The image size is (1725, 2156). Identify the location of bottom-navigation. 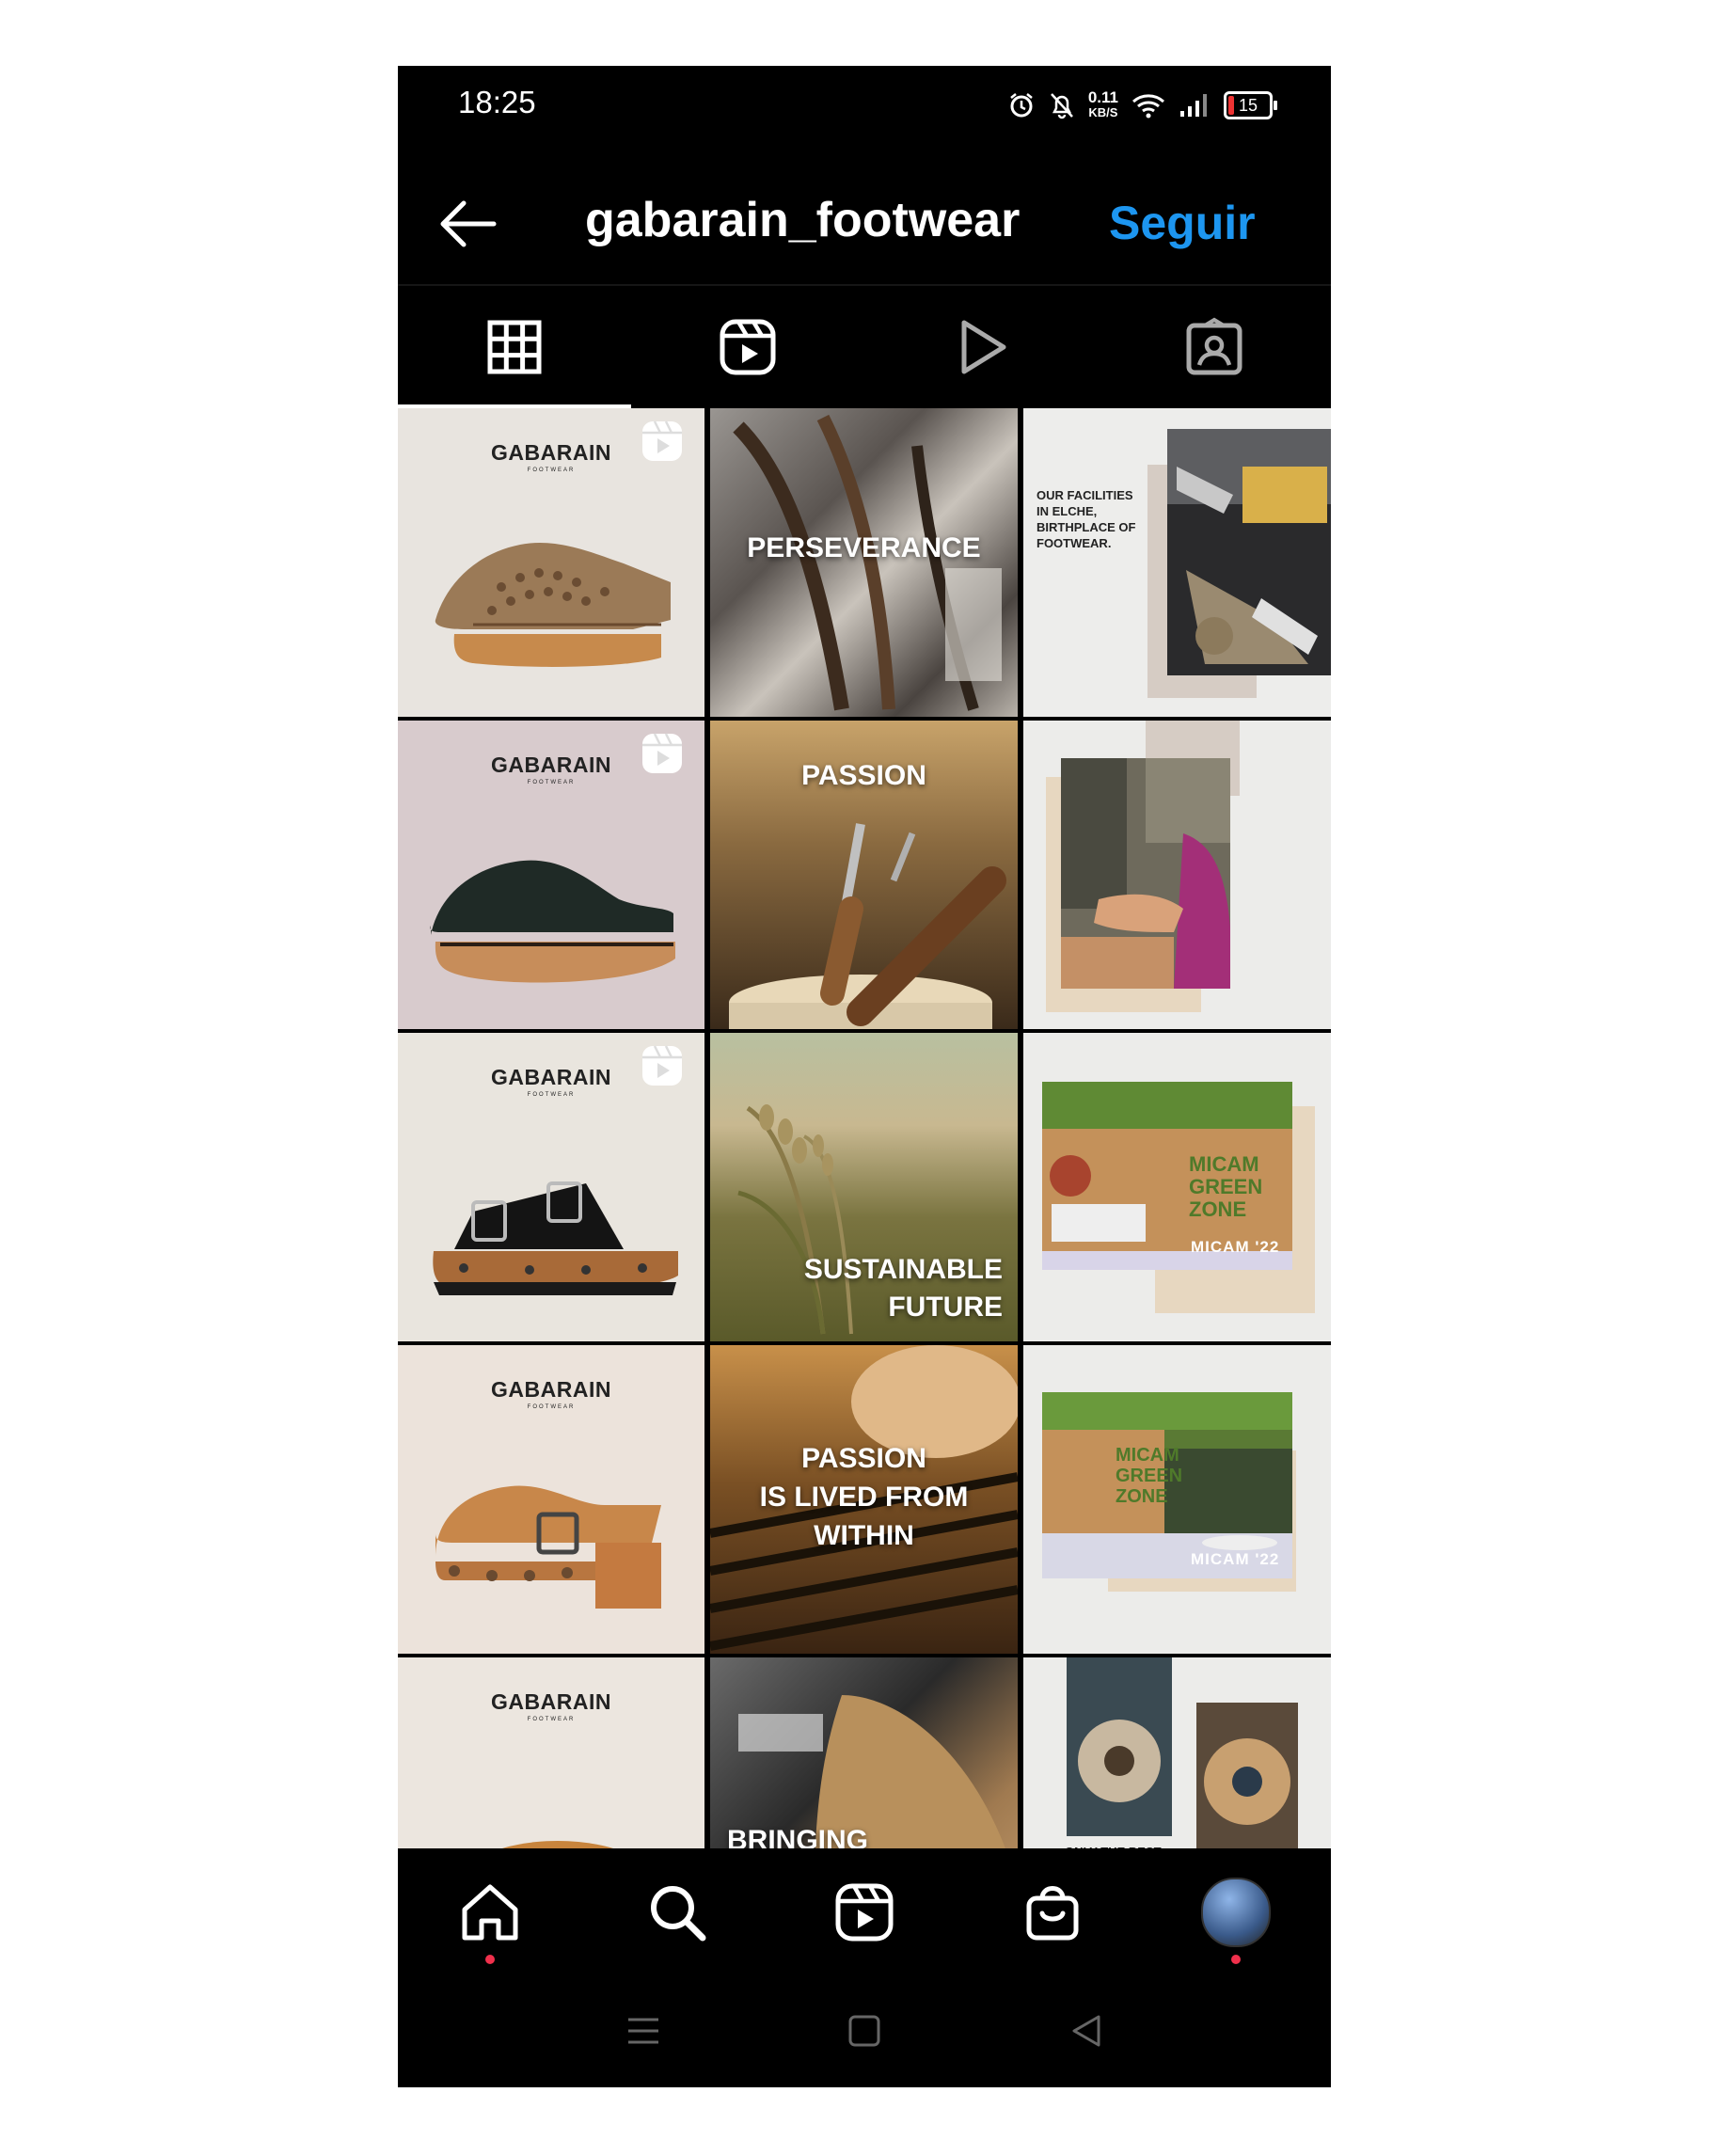
(864, 1912).